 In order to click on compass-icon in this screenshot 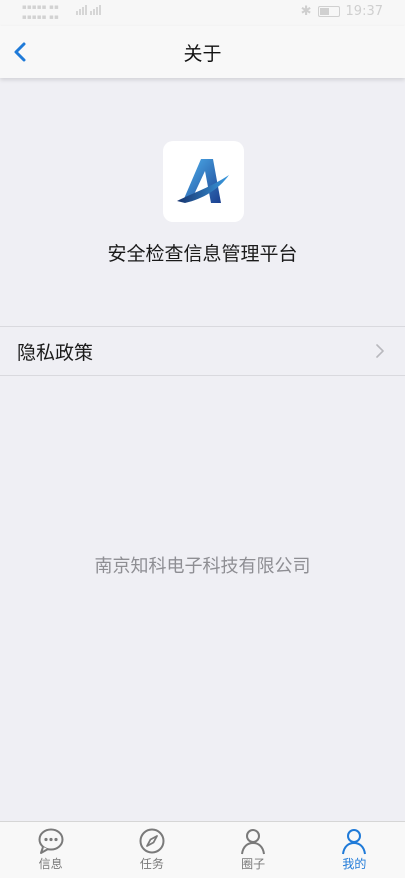, I will do `click(152, 841)`.